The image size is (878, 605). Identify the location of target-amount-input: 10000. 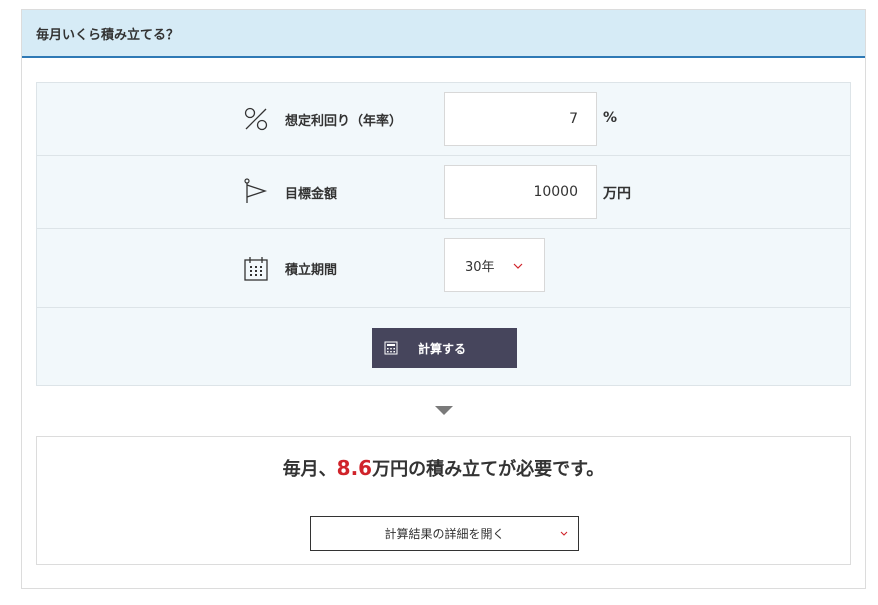
(520, 192).